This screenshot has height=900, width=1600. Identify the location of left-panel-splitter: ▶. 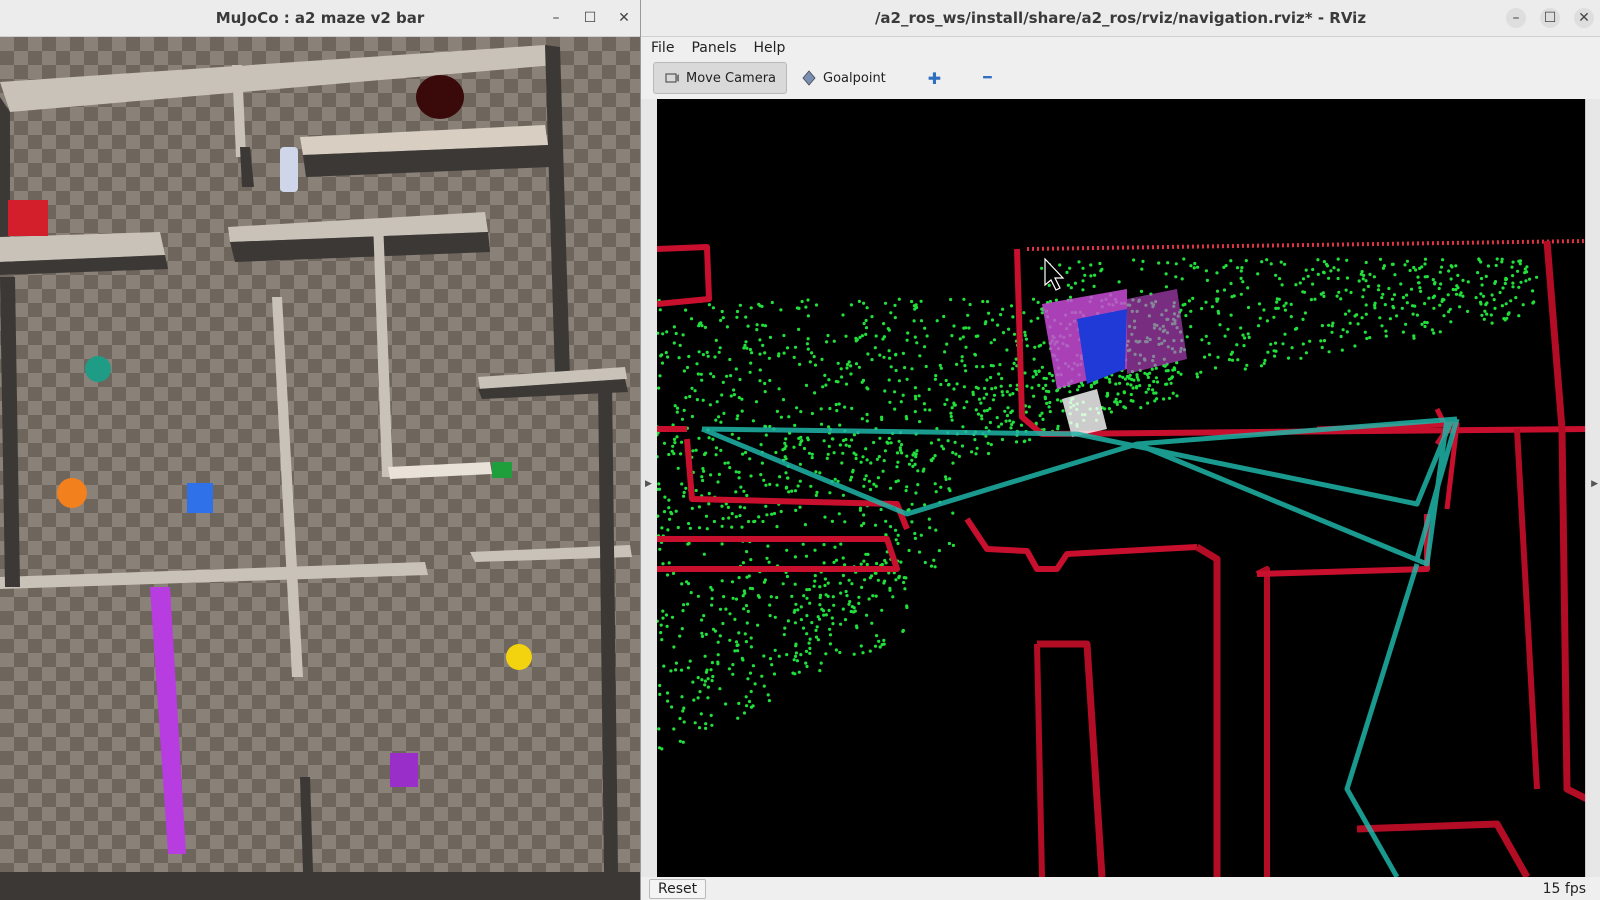
(649, 488).